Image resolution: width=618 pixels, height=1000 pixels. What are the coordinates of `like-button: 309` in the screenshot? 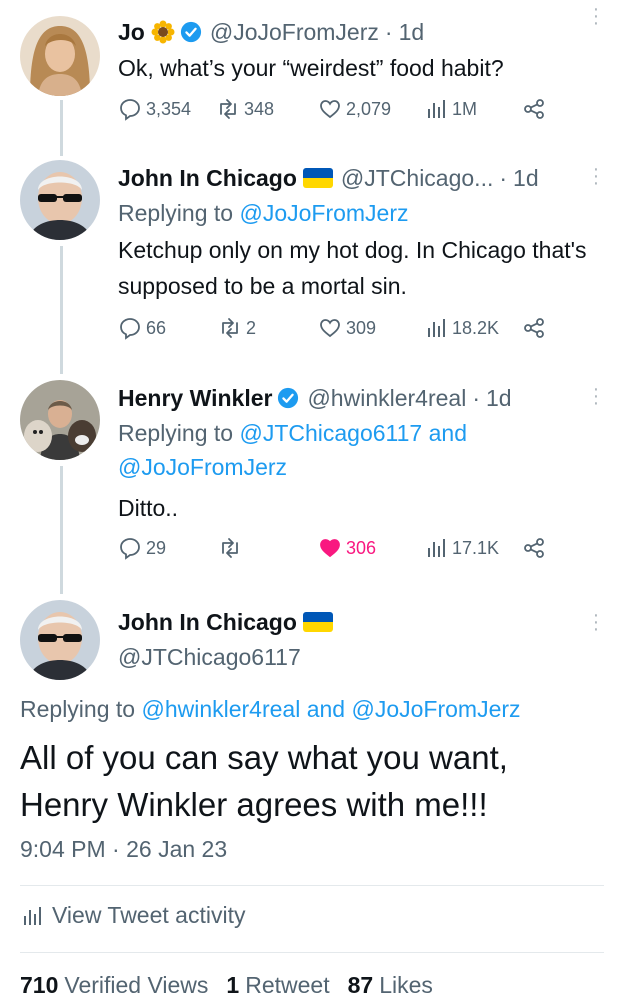 It's located at (347, 328).